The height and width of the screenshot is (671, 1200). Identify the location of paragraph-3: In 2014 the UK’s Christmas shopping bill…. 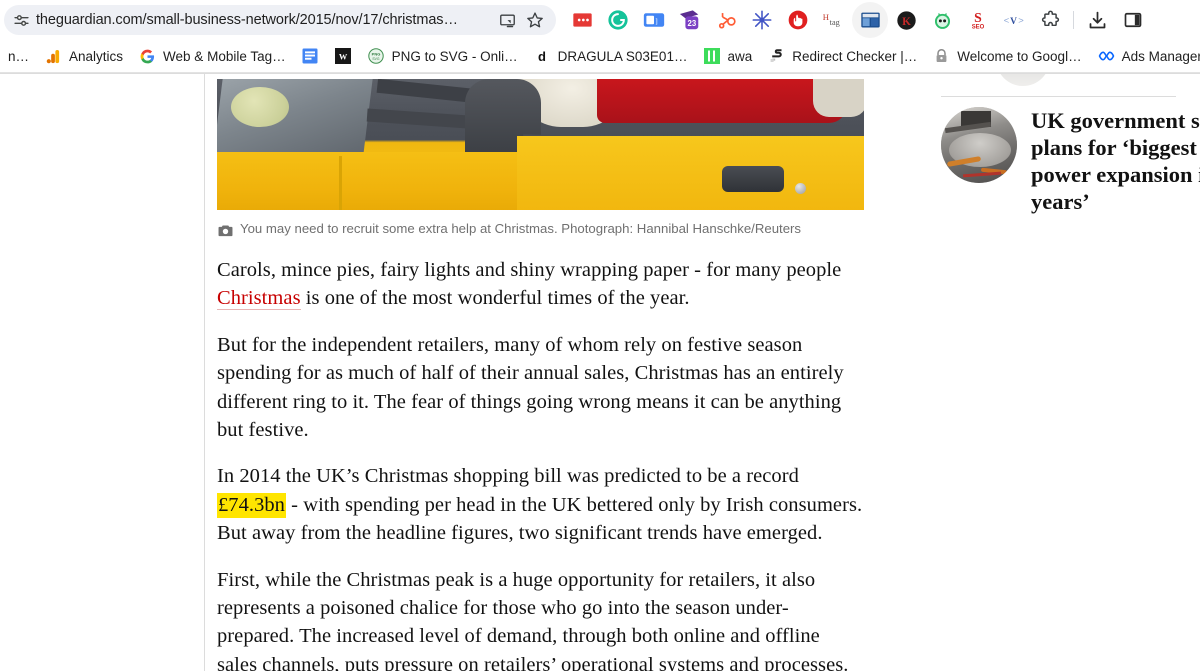
(541, 504).